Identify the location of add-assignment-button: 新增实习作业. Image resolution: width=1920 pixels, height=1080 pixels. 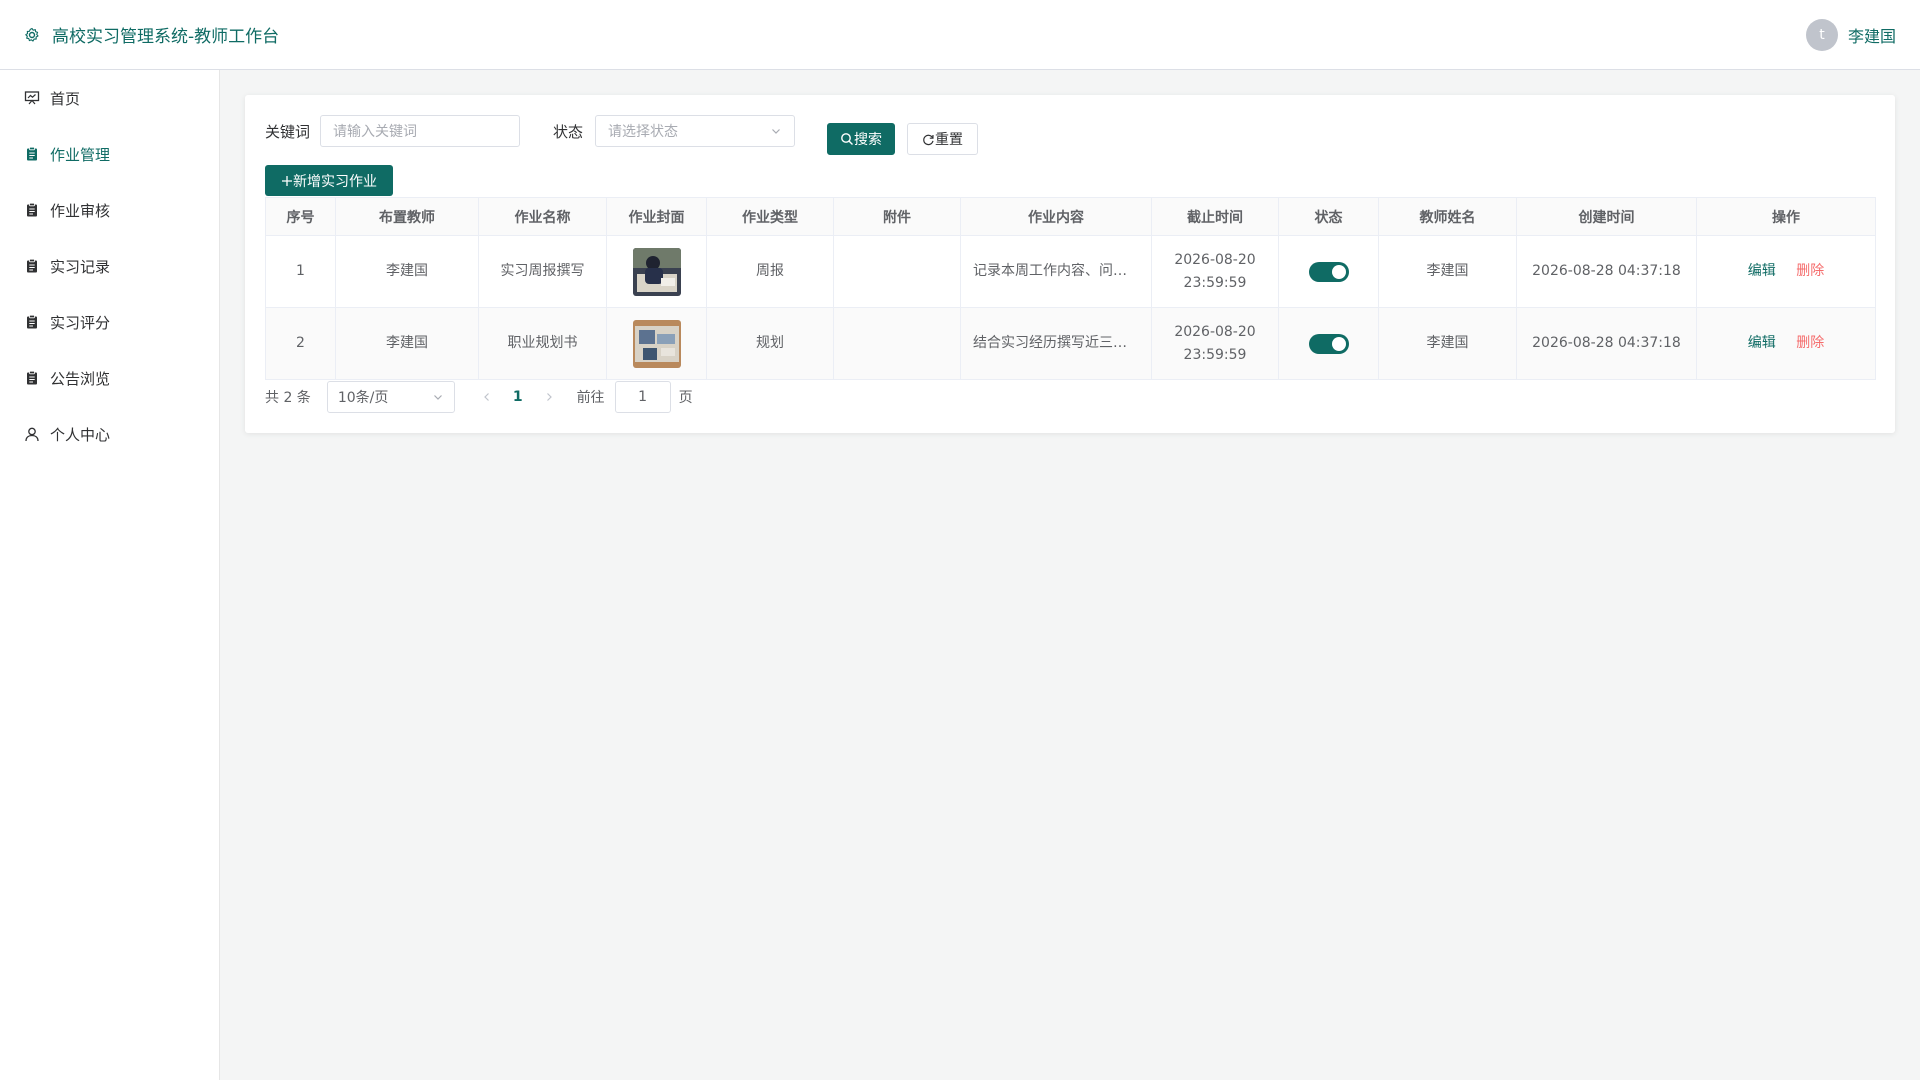
(329, 180).